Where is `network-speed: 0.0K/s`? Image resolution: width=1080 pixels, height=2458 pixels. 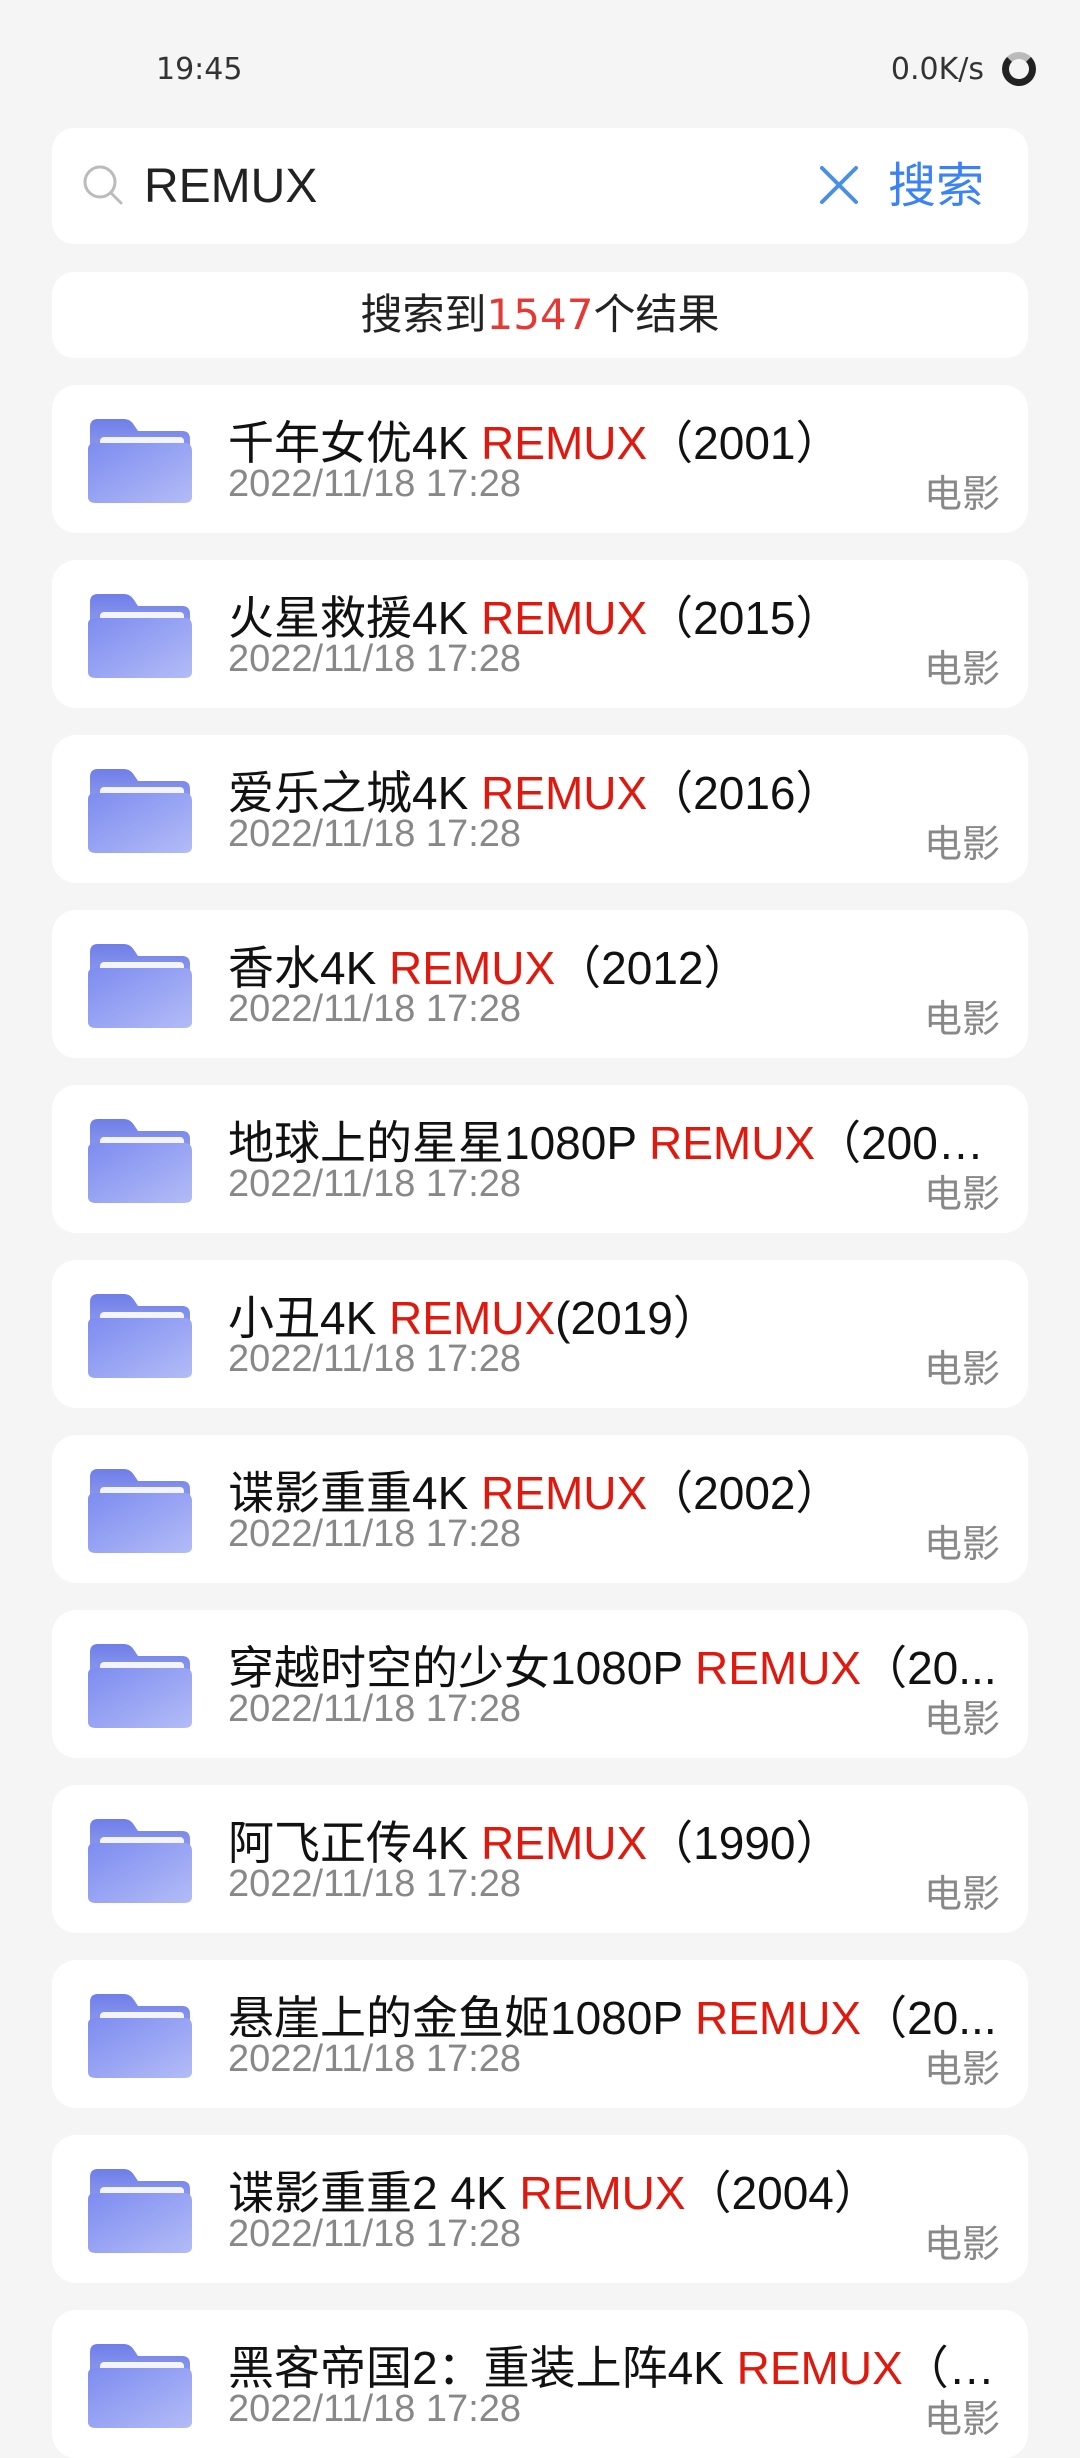
network-speed: 0.0K/s is located at coordinates (937, 69).